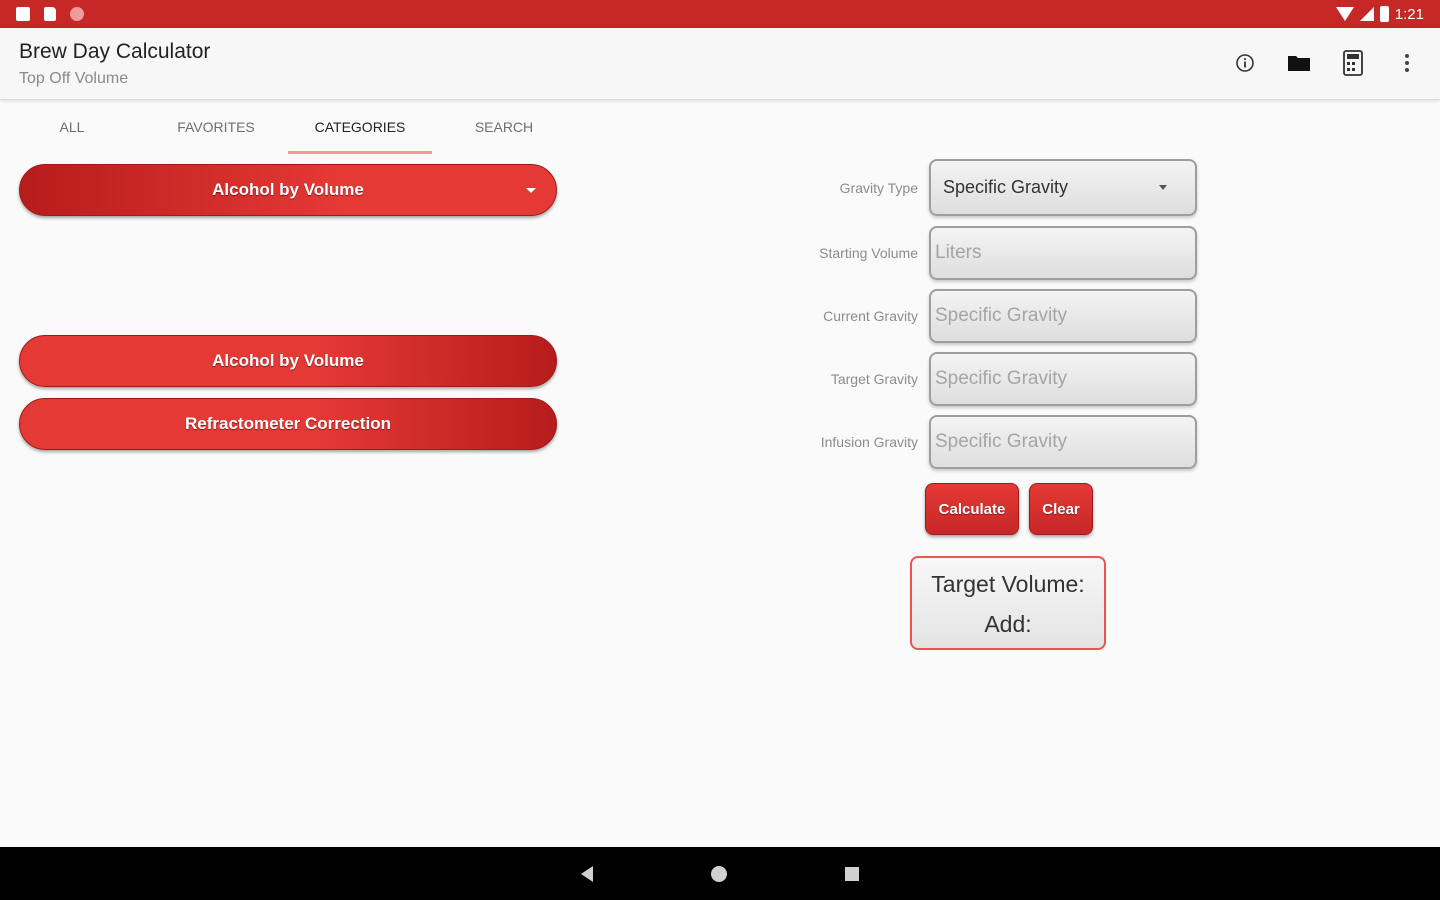 The image size is (1440, 900). I want to click on sd-card-icon, so click(50, 14).